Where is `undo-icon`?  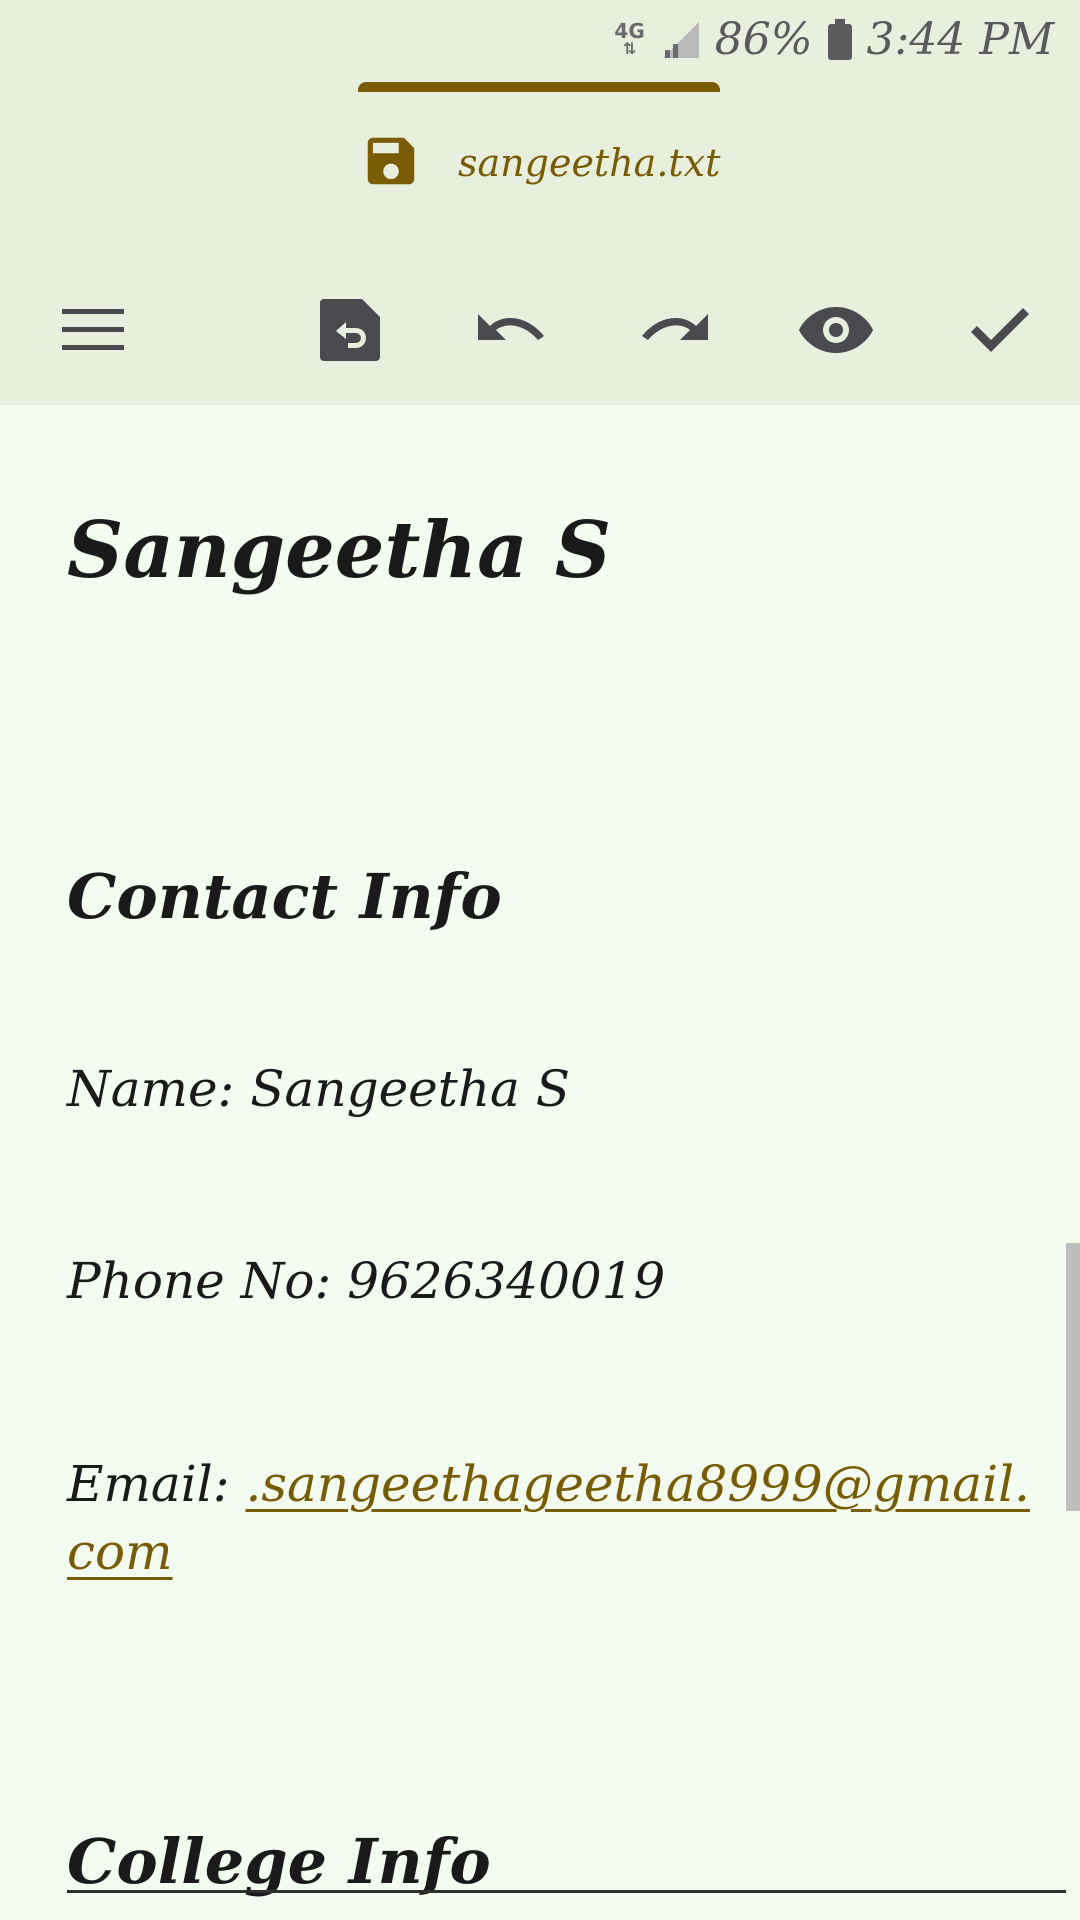
undo-icon is located at coordinates (512, 332).